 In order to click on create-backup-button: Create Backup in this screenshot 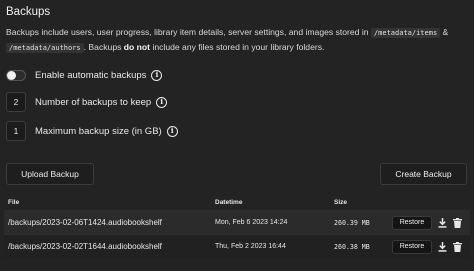, I will do `click(423, 174)`.